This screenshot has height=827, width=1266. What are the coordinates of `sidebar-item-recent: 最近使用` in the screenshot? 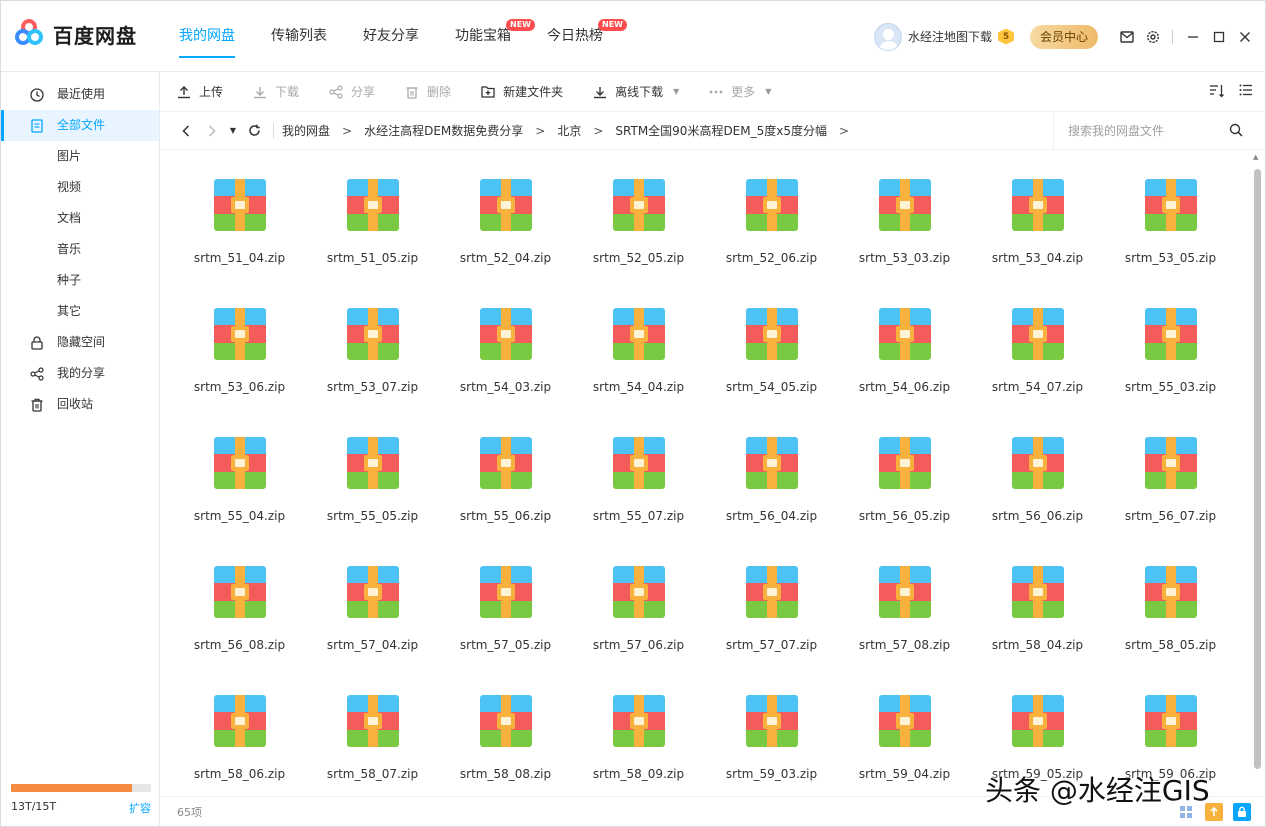 It's located at (80, 94).